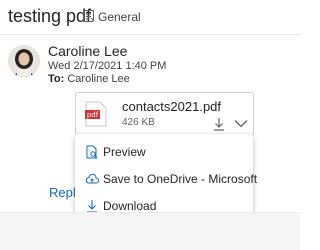  I want to click on cloud-upload-icon, so click(92, 178).